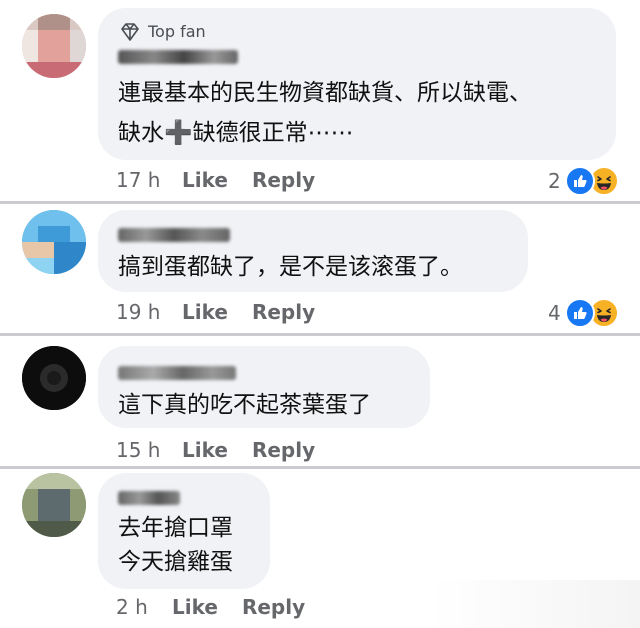 The height and width of the screenshot is (628, 640). What do you see at coordinates (325, 93) in the screenshot?
I see `comment-line: 連最基本的民生物資都缺貨、所以缺電、` at bounding box center [325, 93].